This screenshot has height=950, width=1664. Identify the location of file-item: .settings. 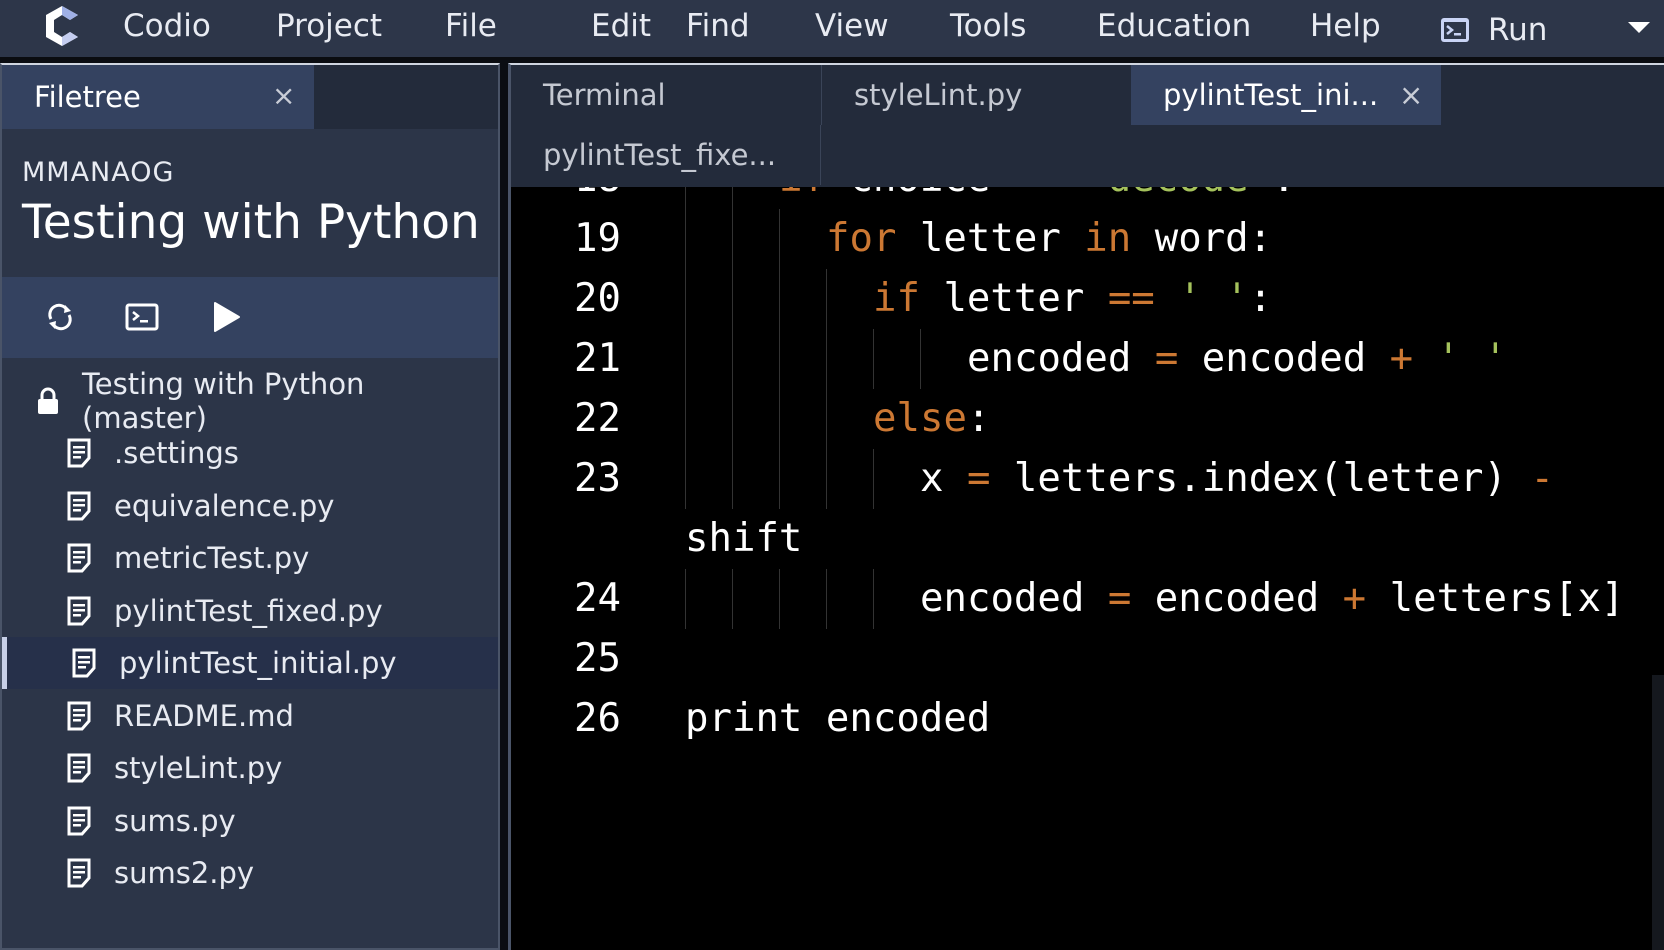
(250, 453).